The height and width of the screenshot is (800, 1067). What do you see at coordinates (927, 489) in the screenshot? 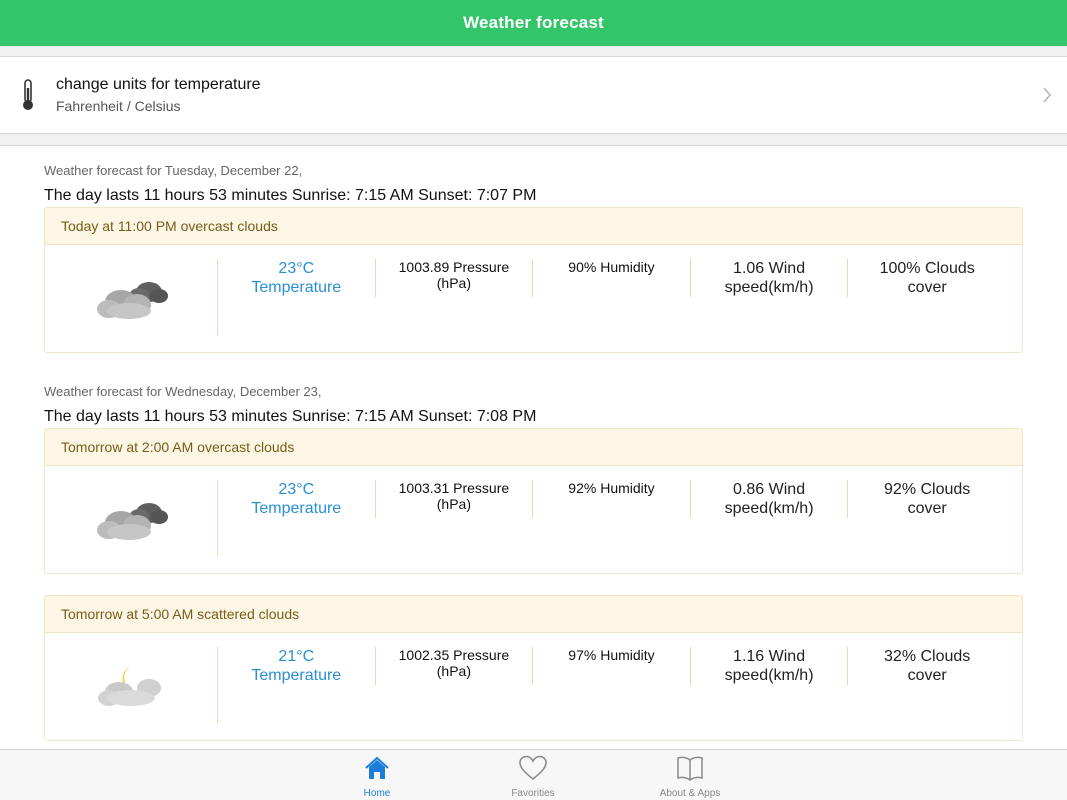
I see `clouds-value: 92% Clouds` at bounding box center [927, 489].